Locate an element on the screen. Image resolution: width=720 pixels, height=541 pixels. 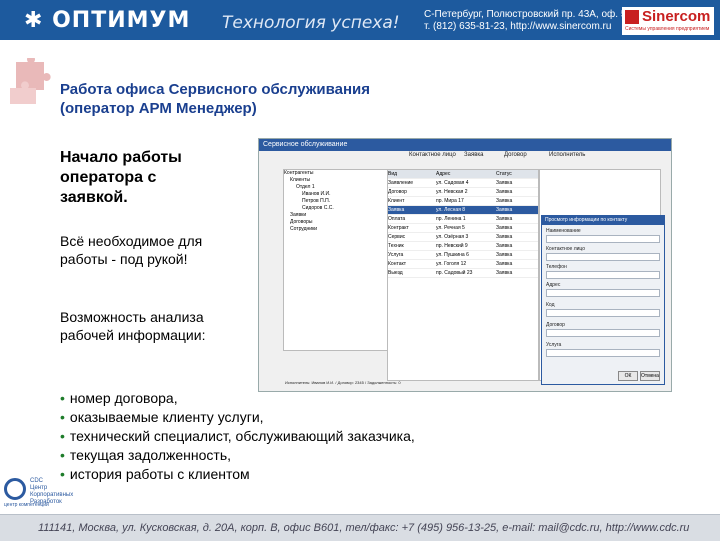
optimum-logo: ✱ ОПТИМУМ is located at coordinates (107, 20).